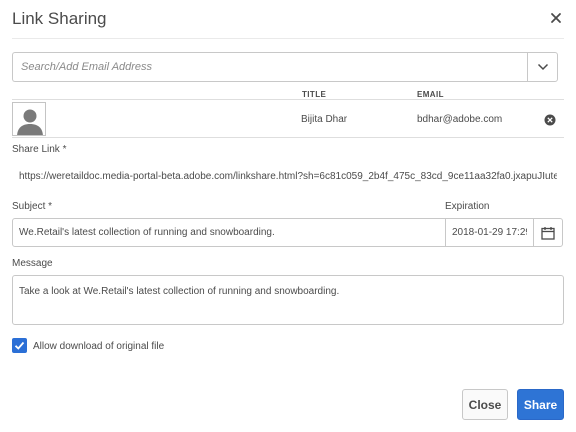  Describe the element at coordinates (39, 149) in the screenshot. I see `share-link-label: Share Link *` at that location.